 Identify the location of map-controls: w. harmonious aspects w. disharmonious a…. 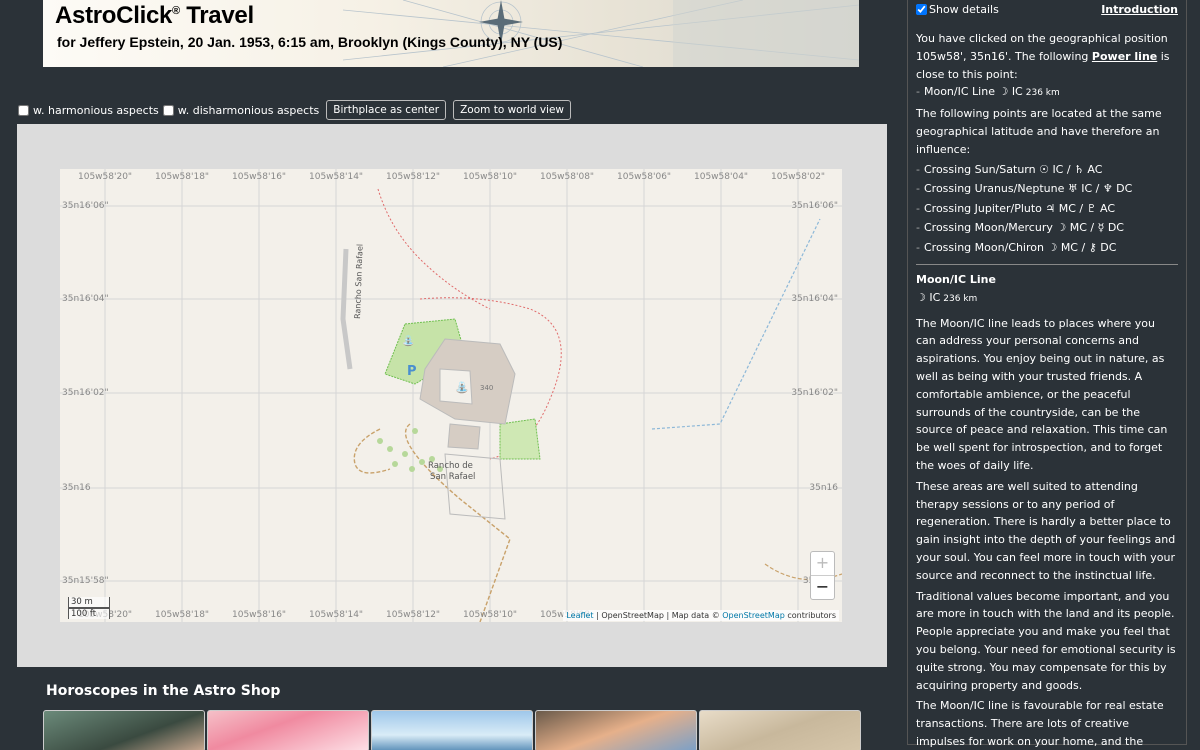
(296, 110).